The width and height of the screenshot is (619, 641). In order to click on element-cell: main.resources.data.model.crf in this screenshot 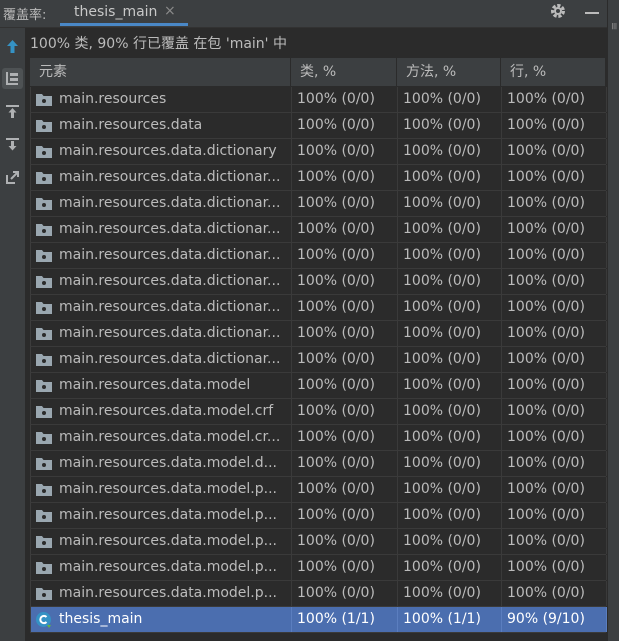, I will do `click(161, 411)`.